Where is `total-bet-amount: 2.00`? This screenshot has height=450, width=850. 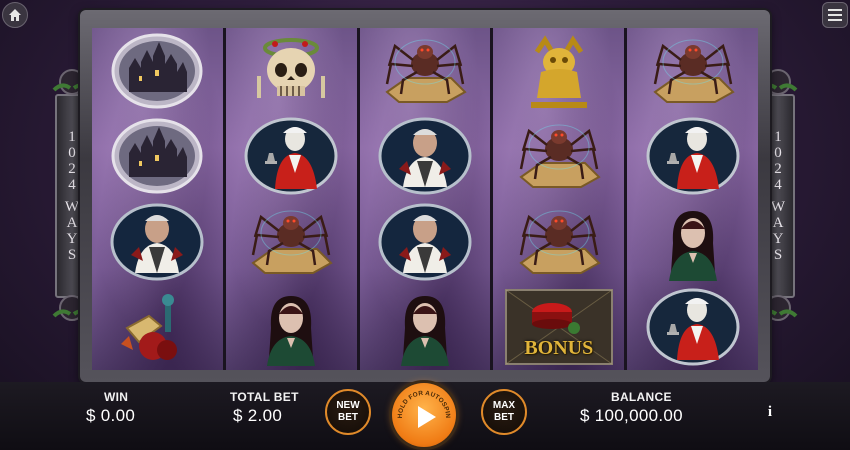 total-bet-amount: 2.00 is located at coordinates (265, 415).